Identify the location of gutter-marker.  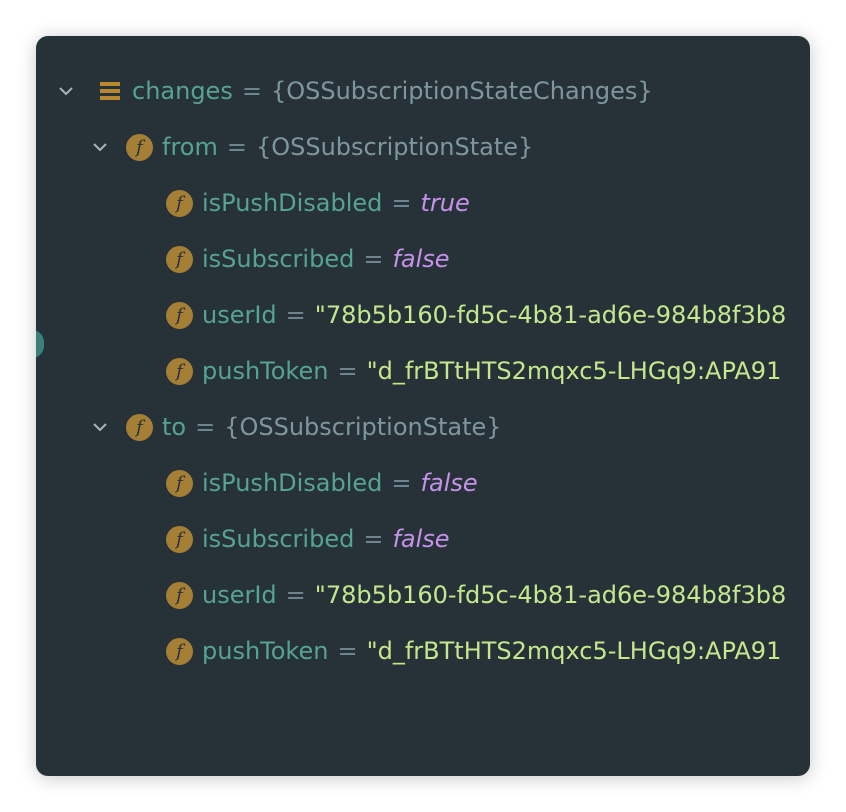
(40, 344).